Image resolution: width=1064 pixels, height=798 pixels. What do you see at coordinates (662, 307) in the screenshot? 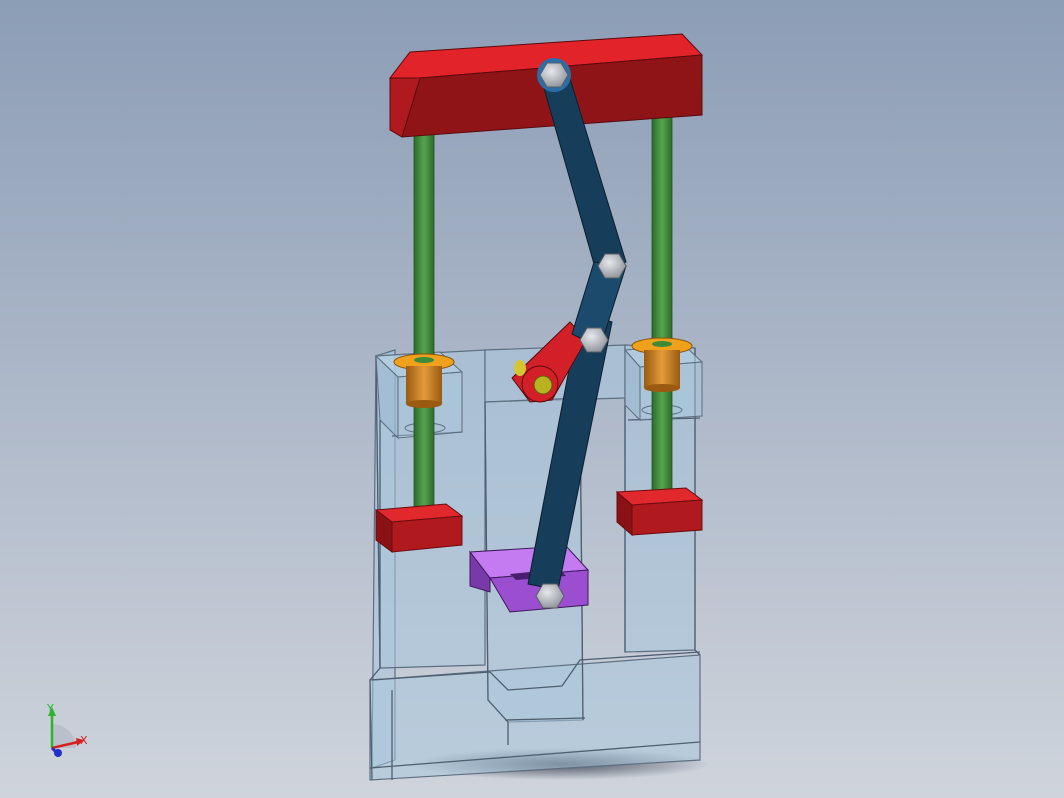
I see `right-guide-rod` at bounding box center [662, 307].